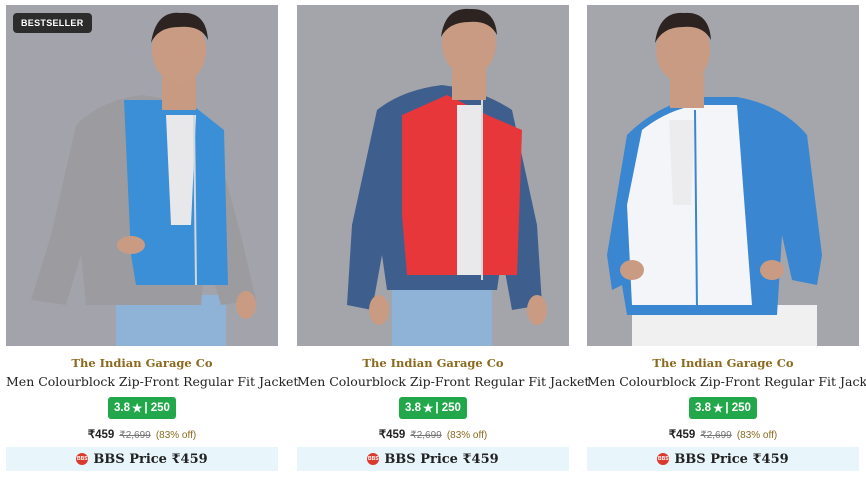 Image resolution: width=866 pixels, height=492 pixels. What do you see at coordinates (52, 23) in the screenshot?
I see `bestseller-badge: BESTSELLER` at bounding box center [52, 23].